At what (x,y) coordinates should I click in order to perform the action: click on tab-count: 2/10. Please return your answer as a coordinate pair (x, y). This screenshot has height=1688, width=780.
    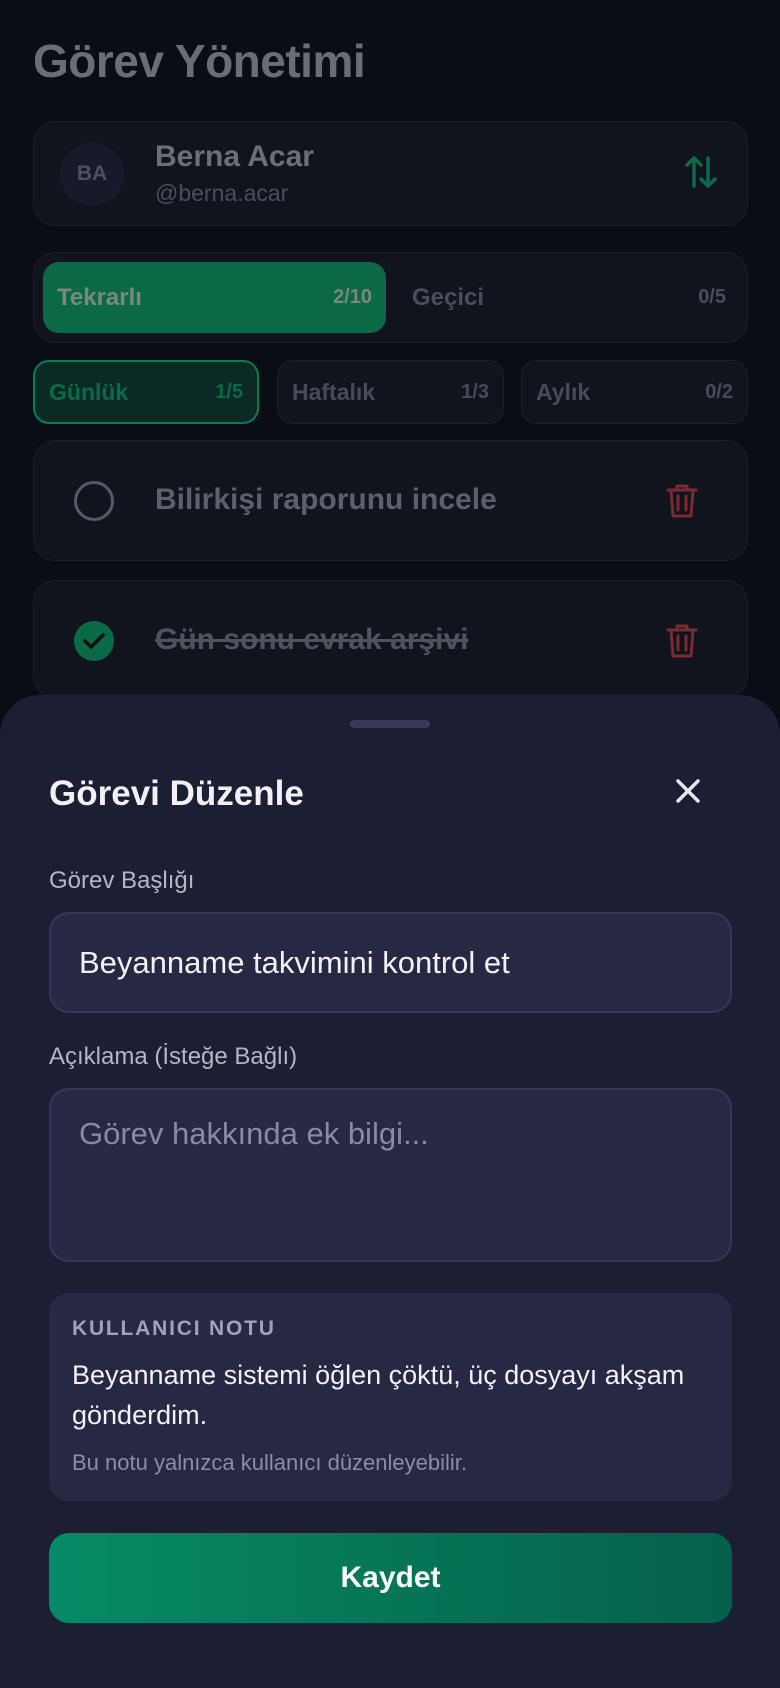
    Looking at the image, I should click on (352, 297).